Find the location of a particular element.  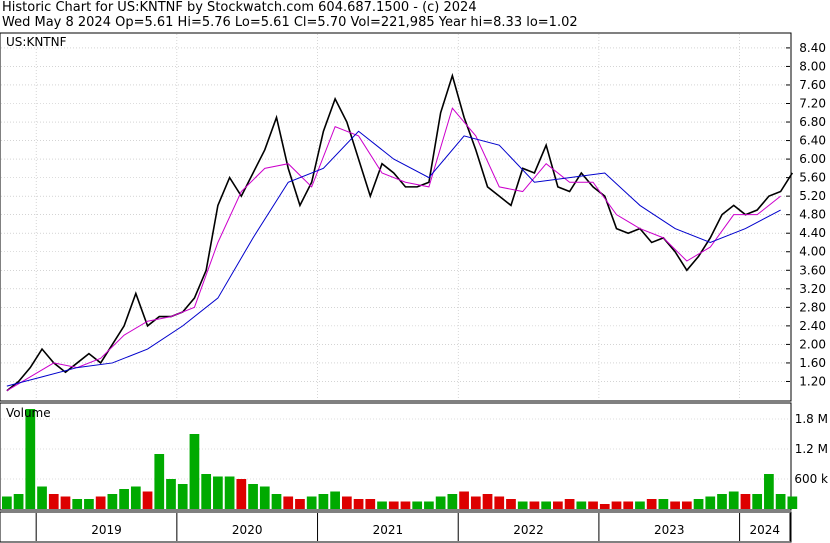

price-tick-label: 6.00 is located at coordinates (812, 159).